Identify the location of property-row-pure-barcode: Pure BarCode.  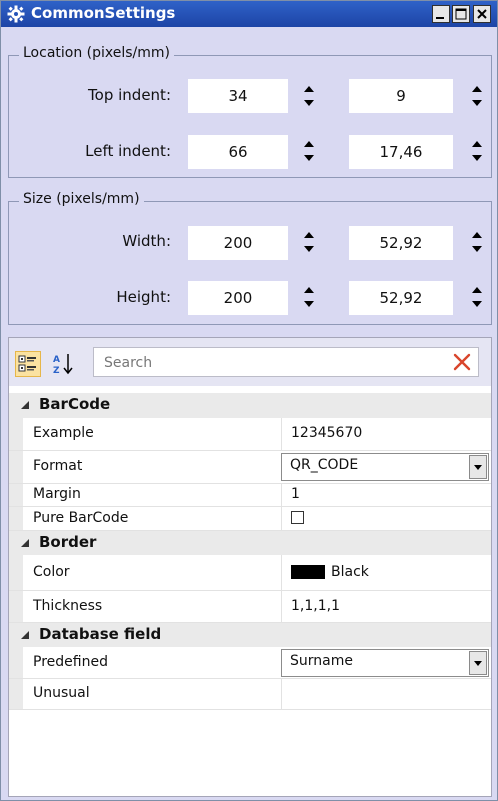
(250, 519).